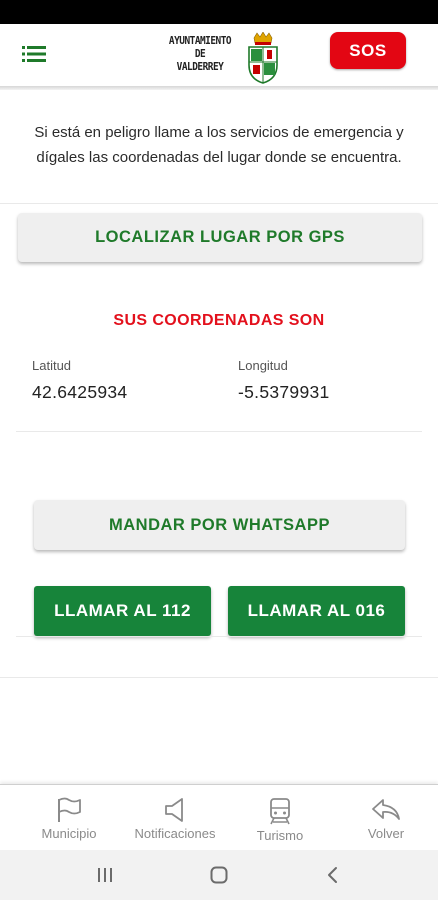 This screenshot has height=900, width=438. Describe the element at coordinates (368, 50) in the screenshot. I see `sos-button: SOS` at that location.